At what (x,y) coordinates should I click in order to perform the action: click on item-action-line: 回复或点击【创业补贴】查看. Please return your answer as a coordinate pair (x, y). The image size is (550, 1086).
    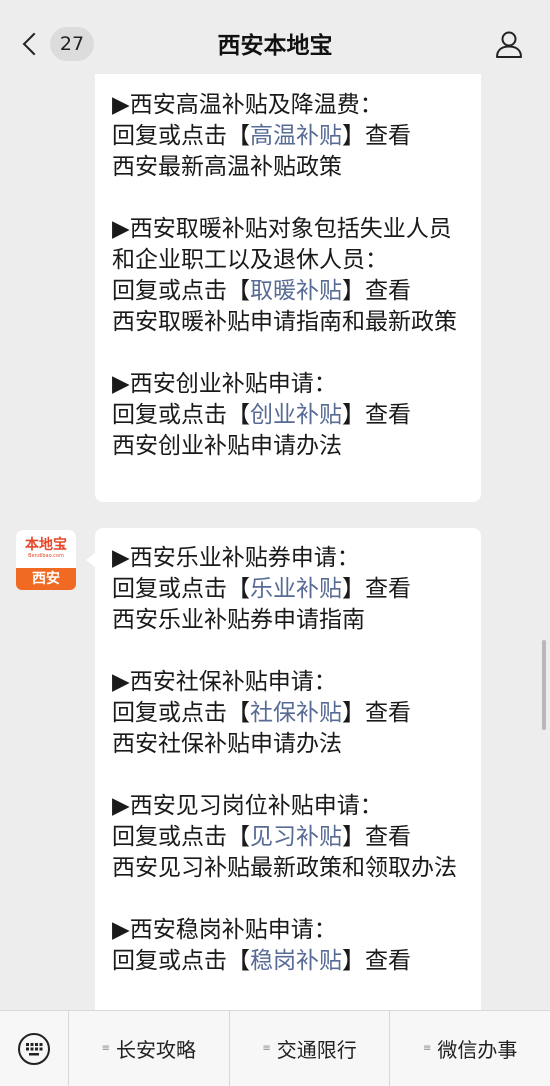
    Looking at the image, I should click on (288, 415).